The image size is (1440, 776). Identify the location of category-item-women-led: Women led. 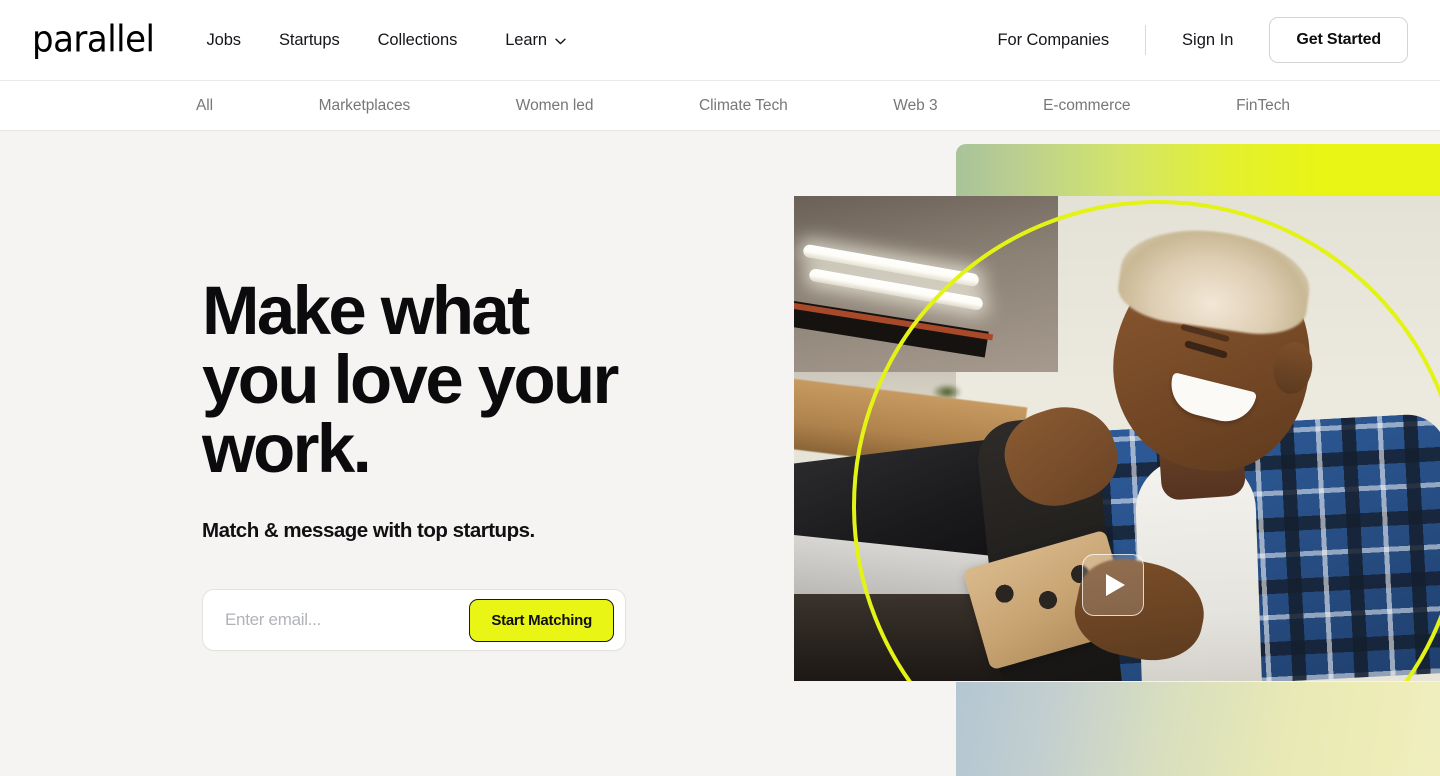
(555, 106).